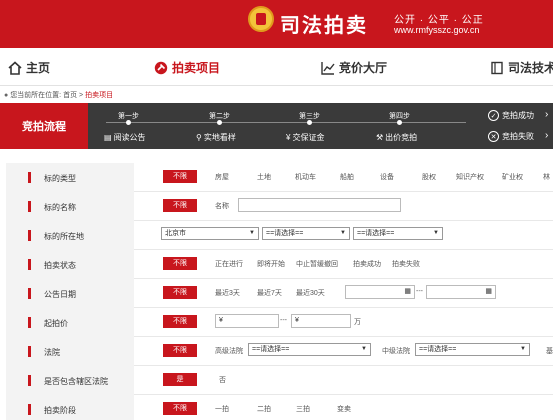 The height and width of the screenshot is (420, 553). I want to click on no-option: 否, so click(222, 380).